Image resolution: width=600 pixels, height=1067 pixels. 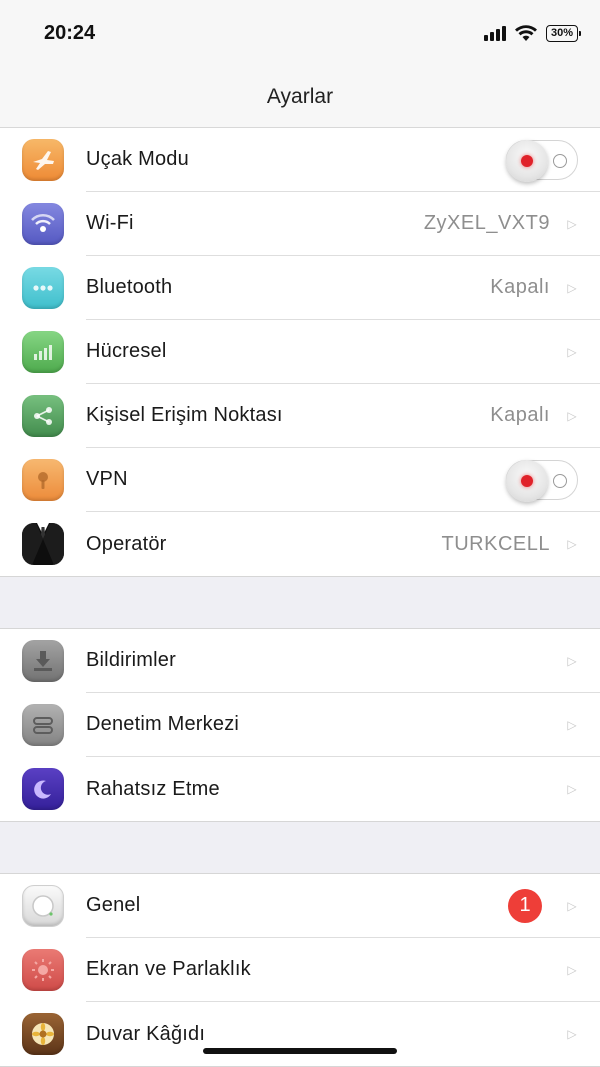 I want to click on hotspot-status-value: Kapalı, so click(x=520, y=415).